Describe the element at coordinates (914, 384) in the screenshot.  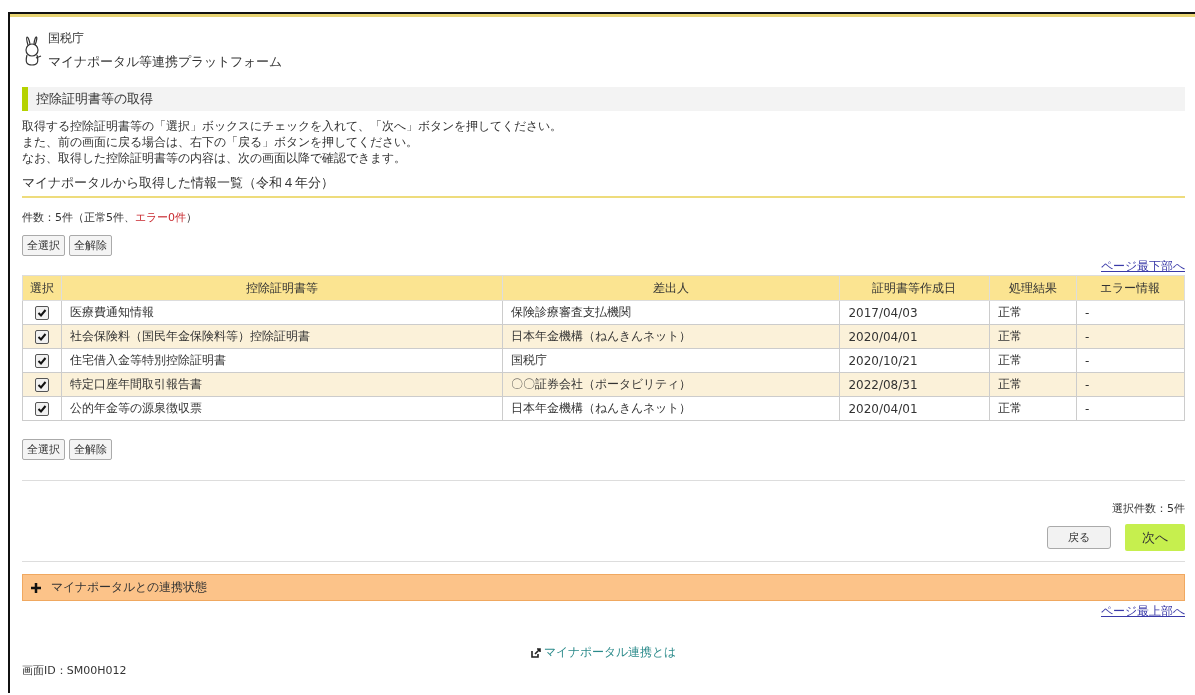
I see `table-cell: 2022/08/31` at that location.